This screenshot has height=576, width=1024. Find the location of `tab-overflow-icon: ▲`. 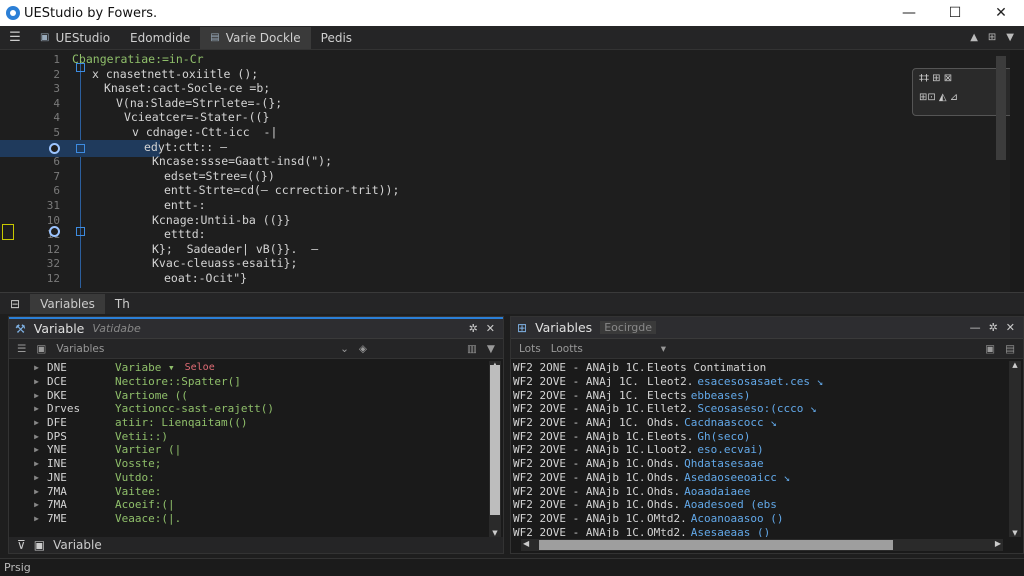

tab-overflow-icon: ▲ is located at coordinates (974, 37).